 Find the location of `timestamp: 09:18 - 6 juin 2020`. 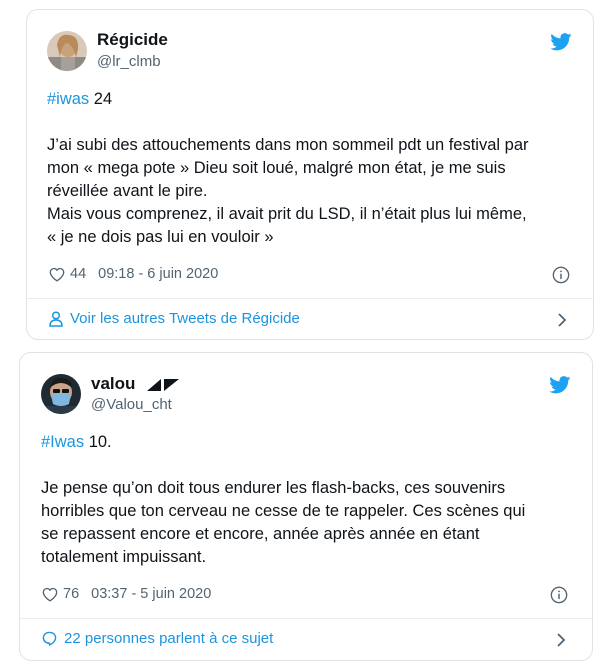

timestamp: 09:18 - 6 juin 2020 is located at coordinates (158, 274).